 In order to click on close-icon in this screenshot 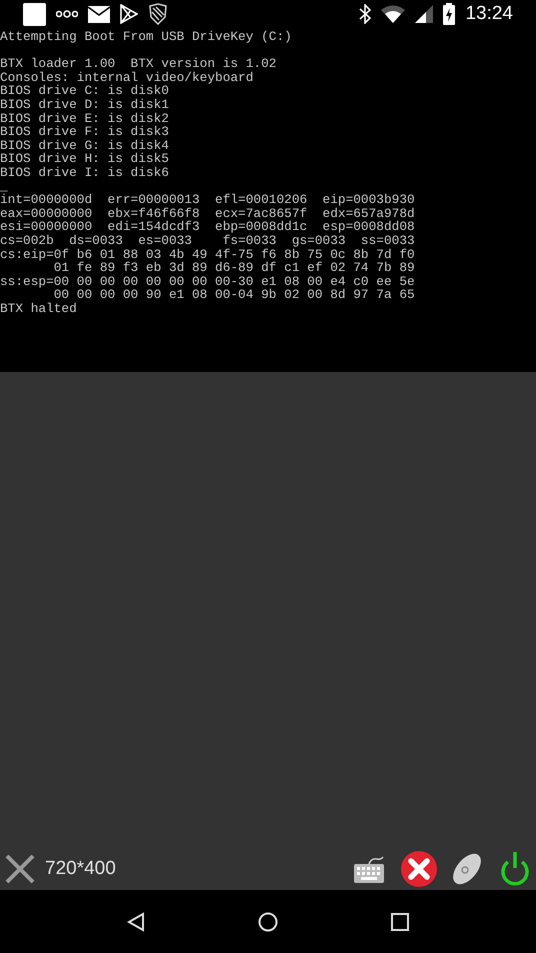, I will do `click(20, 869)`.